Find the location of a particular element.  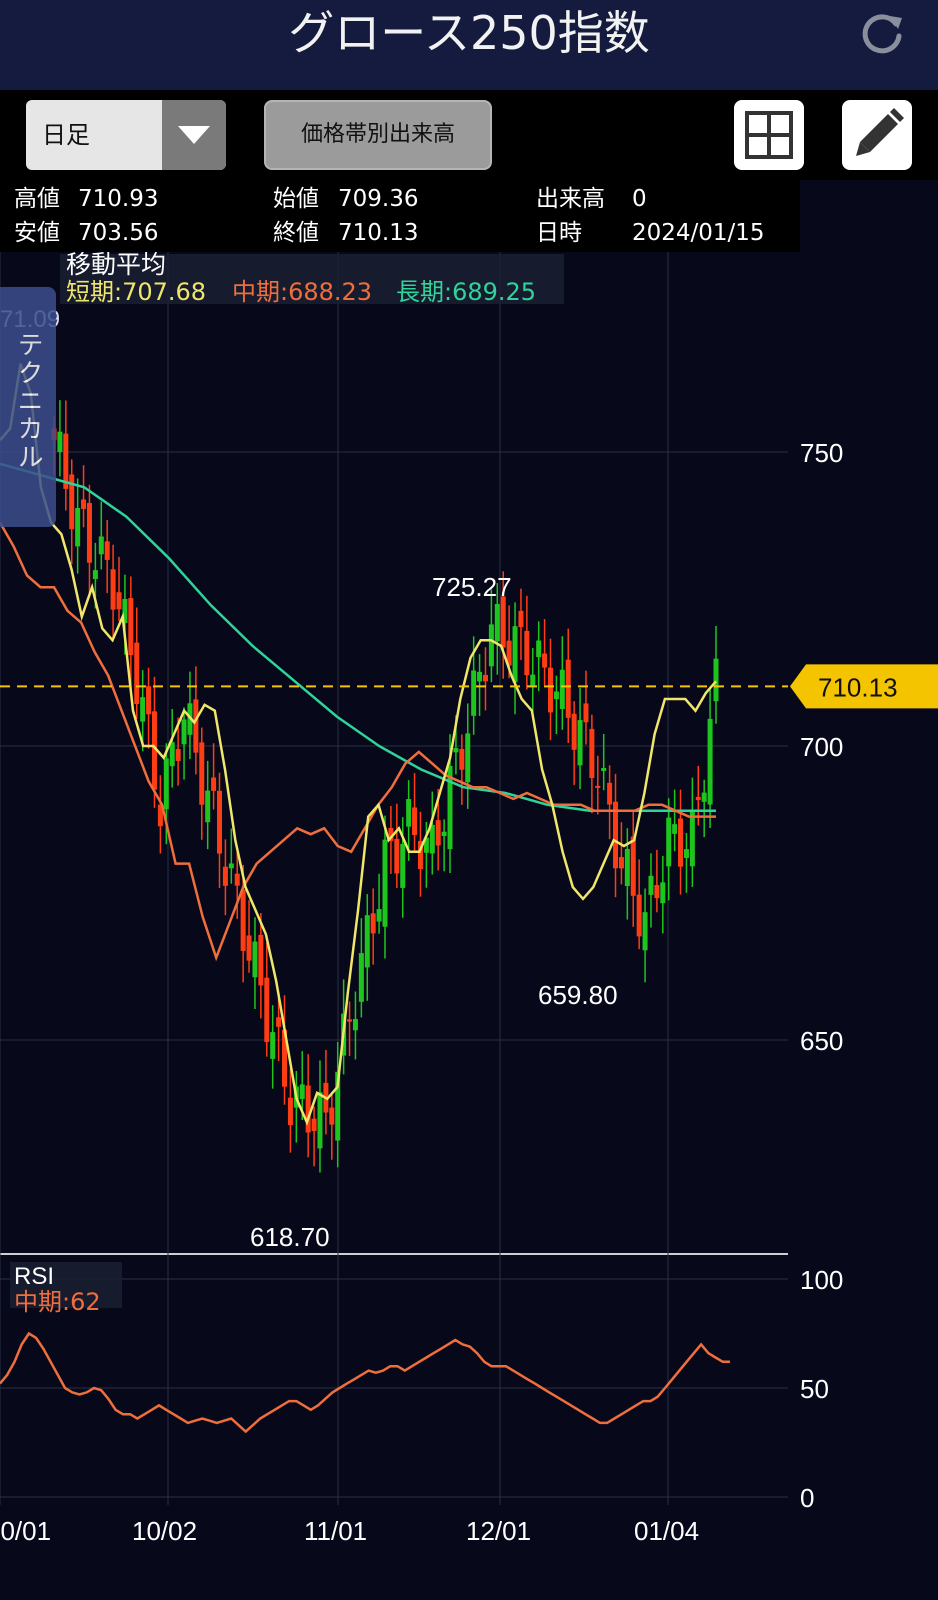

high-value: 710.93 is located at coordinates (118, 199).